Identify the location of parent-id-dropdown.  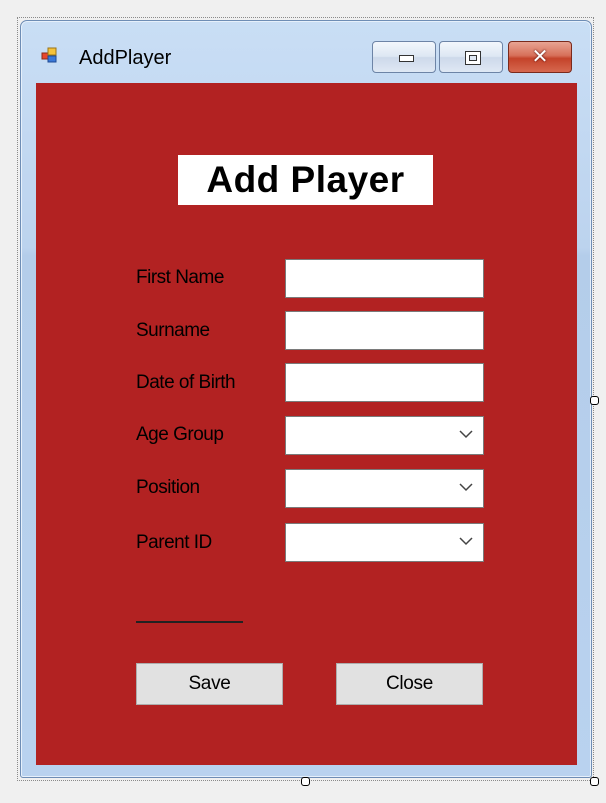
(384, 542).